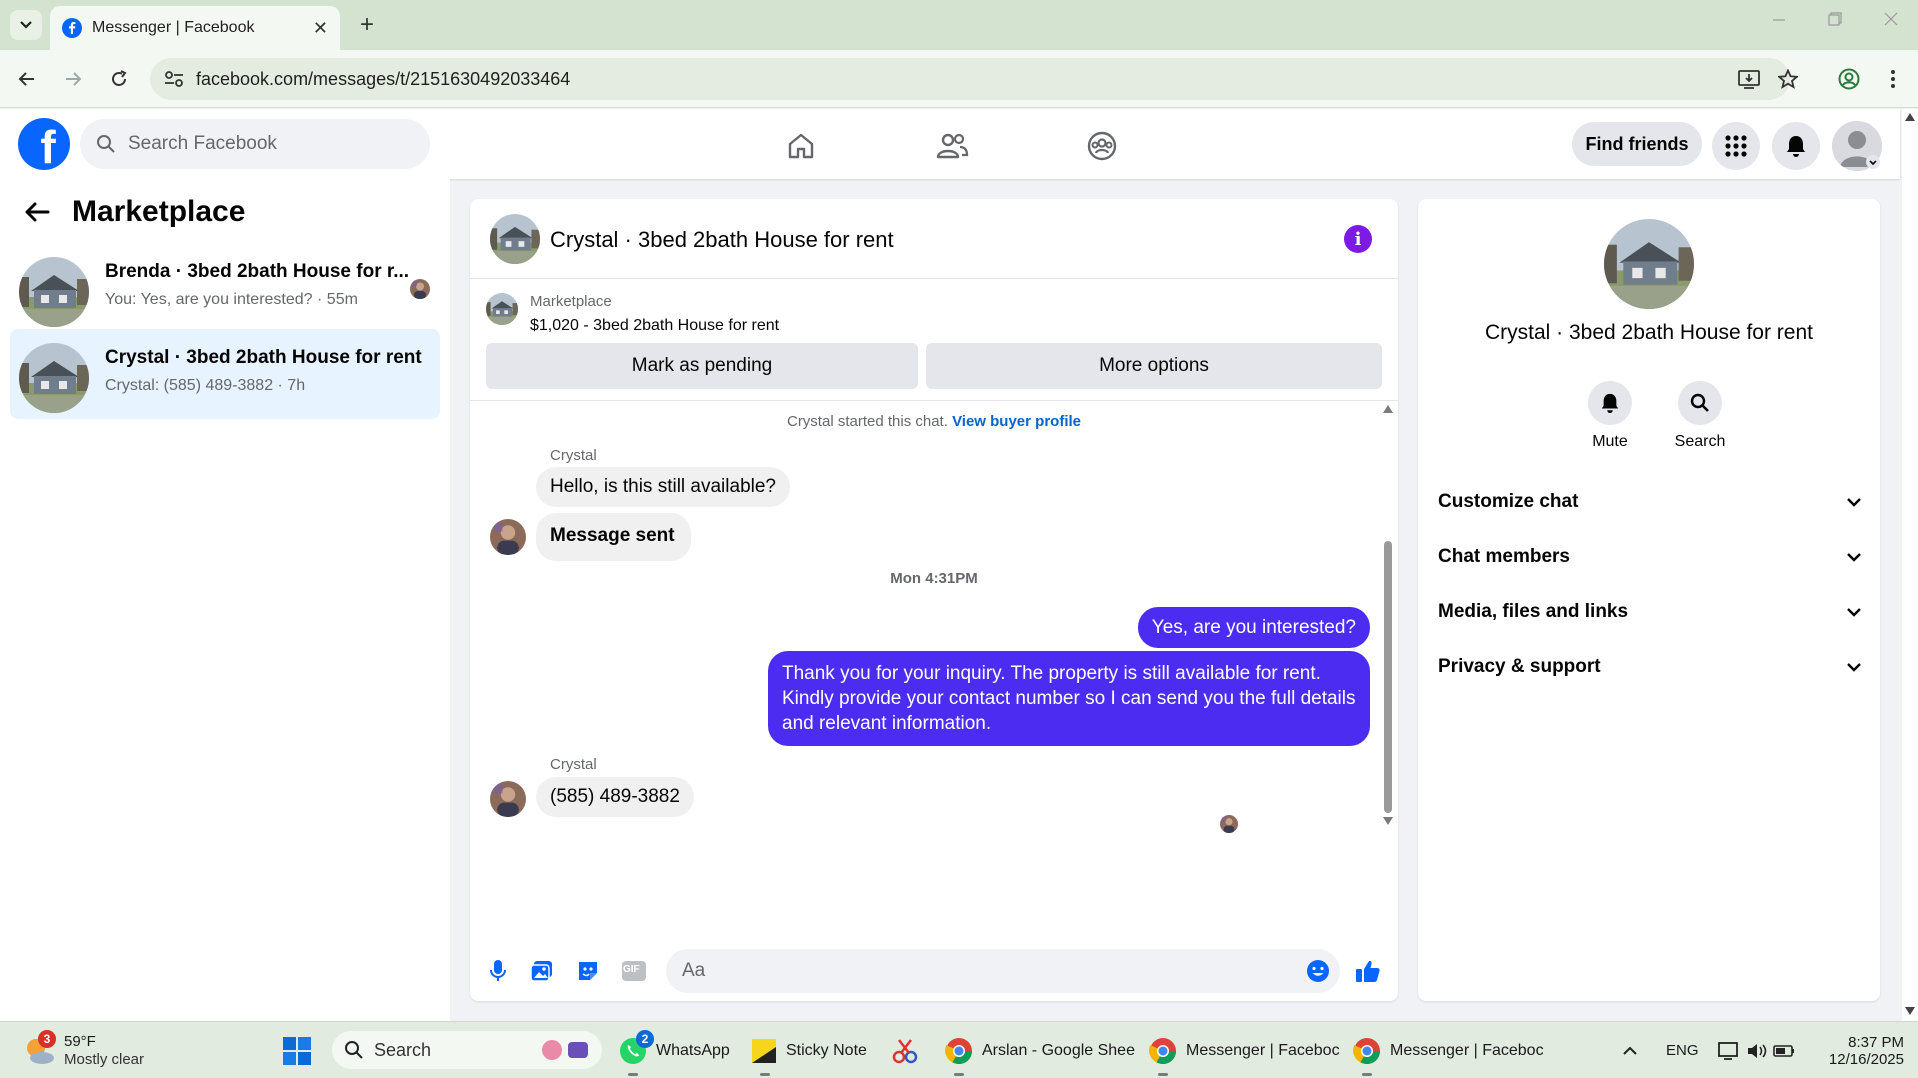 This screenshot has width=1918, height=1078. What do you see at coordinates (1682, 1050) in the screenshot?
I see `language-indicator: ENG` at bounding box center [1682, 1050].